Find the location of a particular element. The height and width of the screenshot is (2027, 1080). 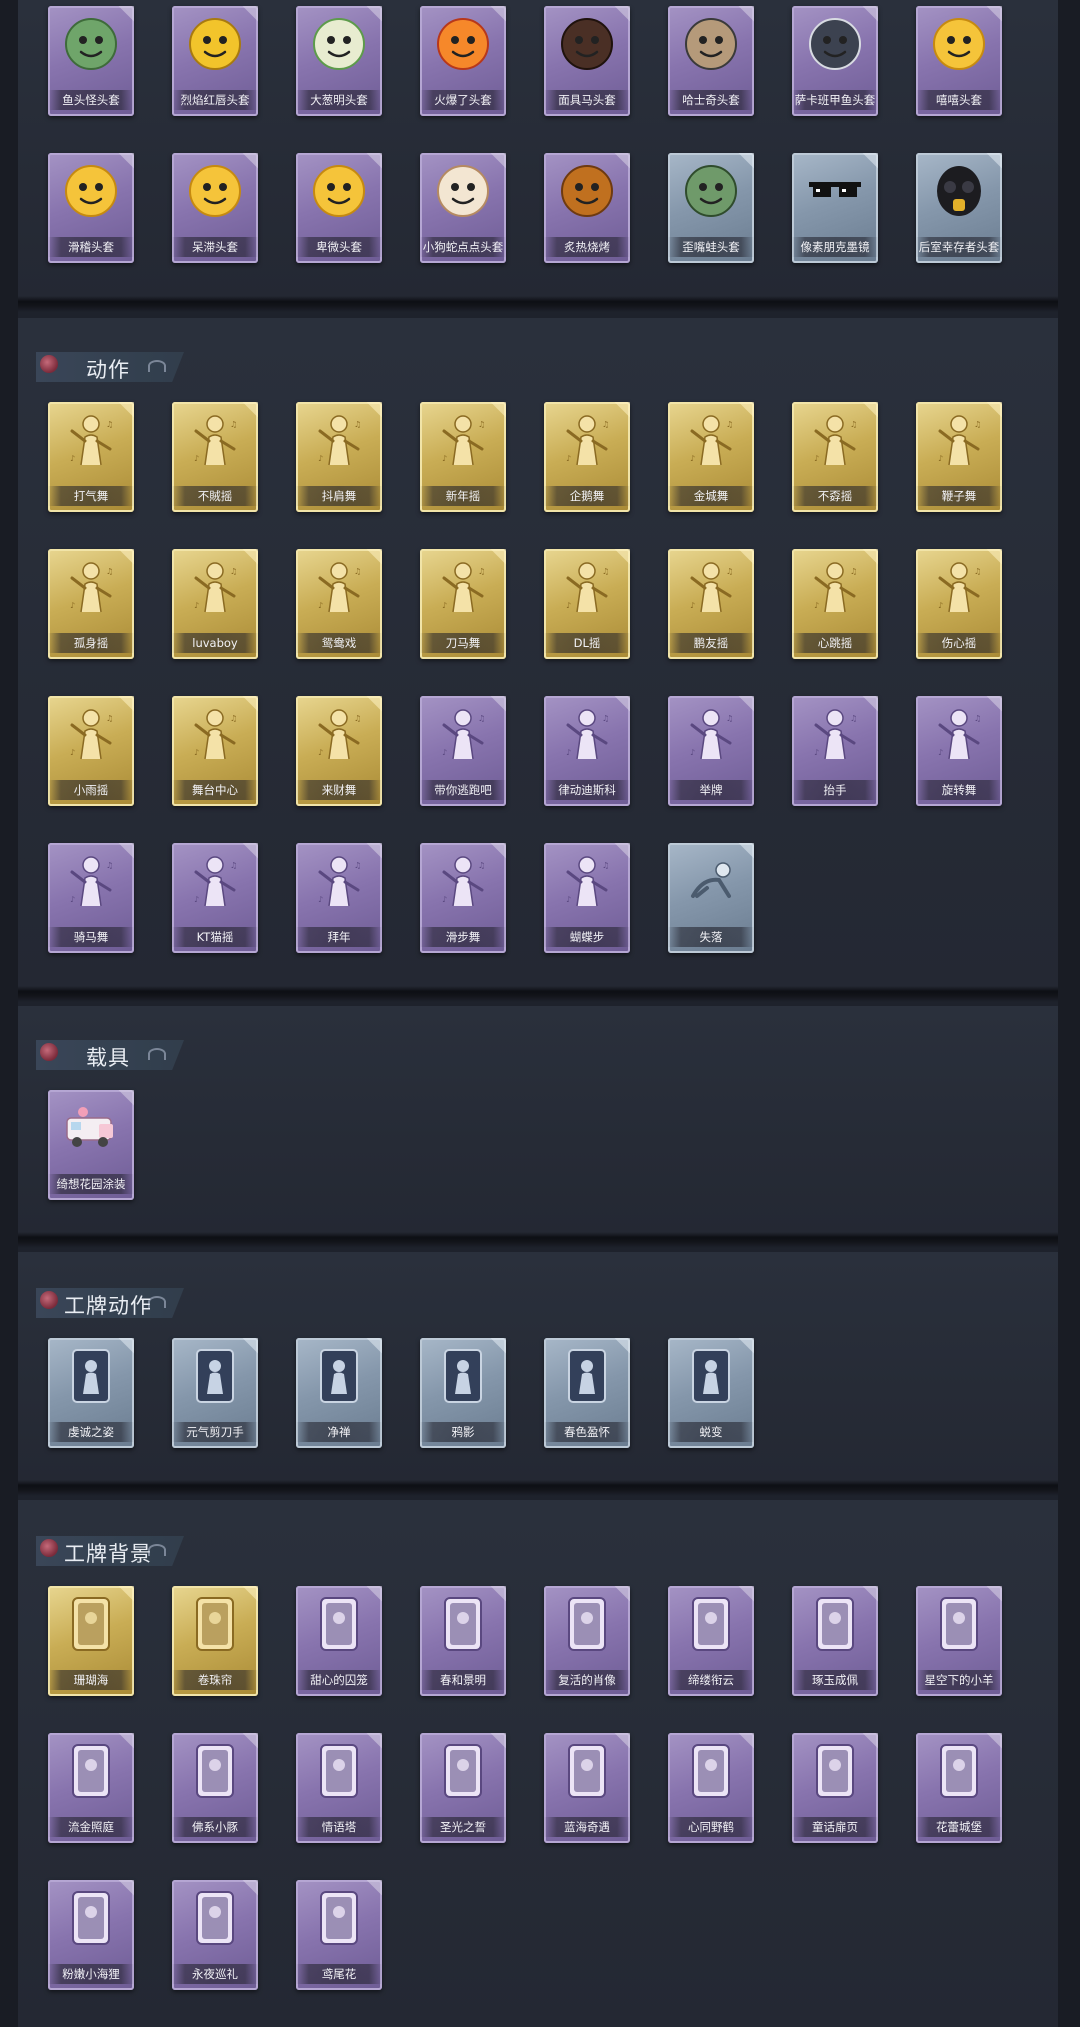

inventory-item: 星空下的小羊 is located at coordinates (959, 1641).